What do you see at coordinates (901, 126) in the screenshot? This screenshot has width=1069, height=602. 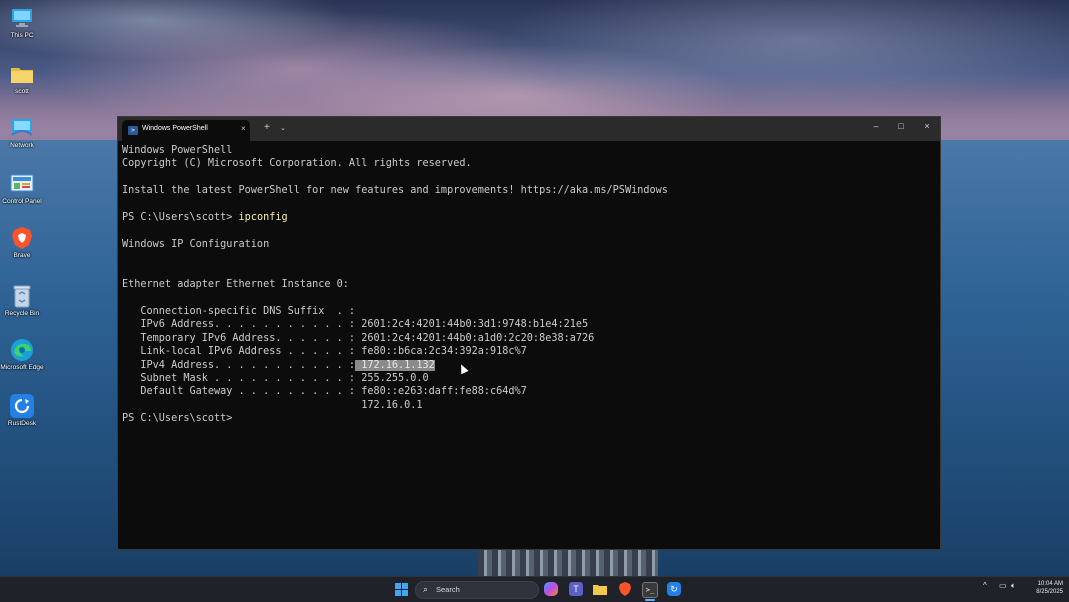 I see `maximize-button: □` at bounding box center [901, 126].